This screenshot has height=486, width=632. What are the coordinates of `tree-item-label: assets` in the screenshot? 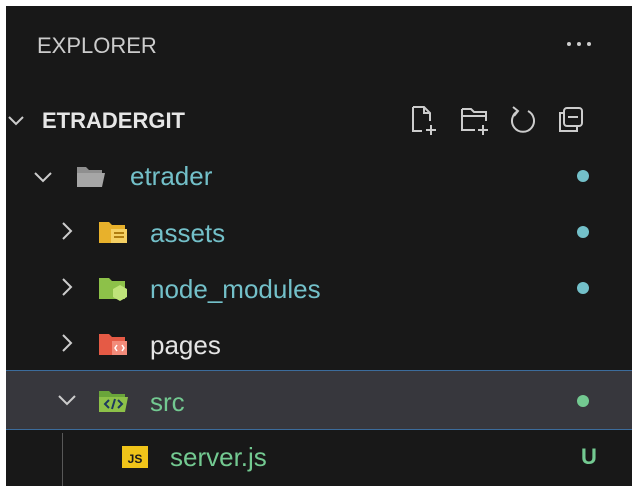 It's located at (188, 233).